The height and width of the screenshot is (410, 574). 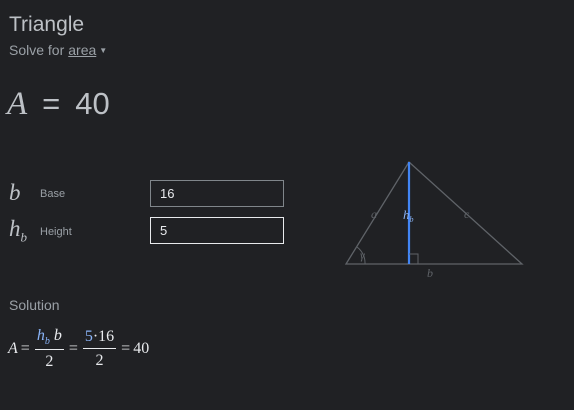 I want to click on formula-equals-1: =, so click(x=25, y=349).